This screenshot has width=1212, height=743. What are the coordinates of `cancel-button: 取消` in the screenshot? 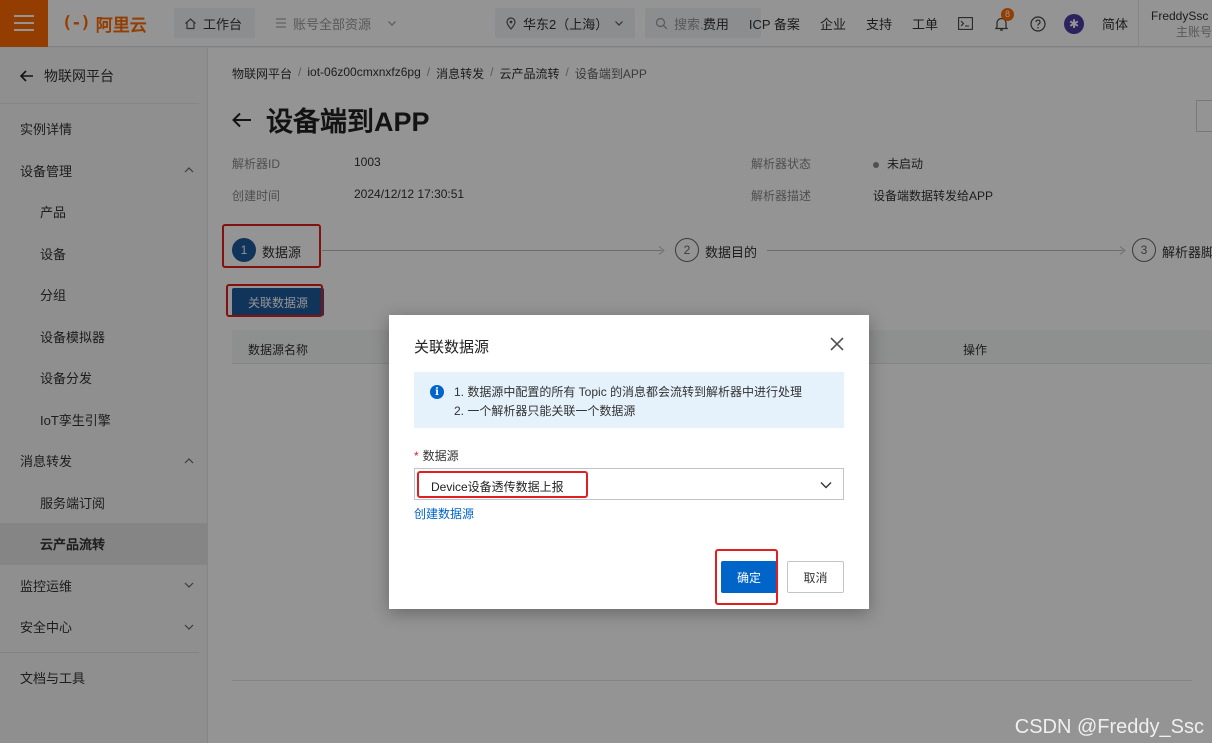 It's located at (815, 577).